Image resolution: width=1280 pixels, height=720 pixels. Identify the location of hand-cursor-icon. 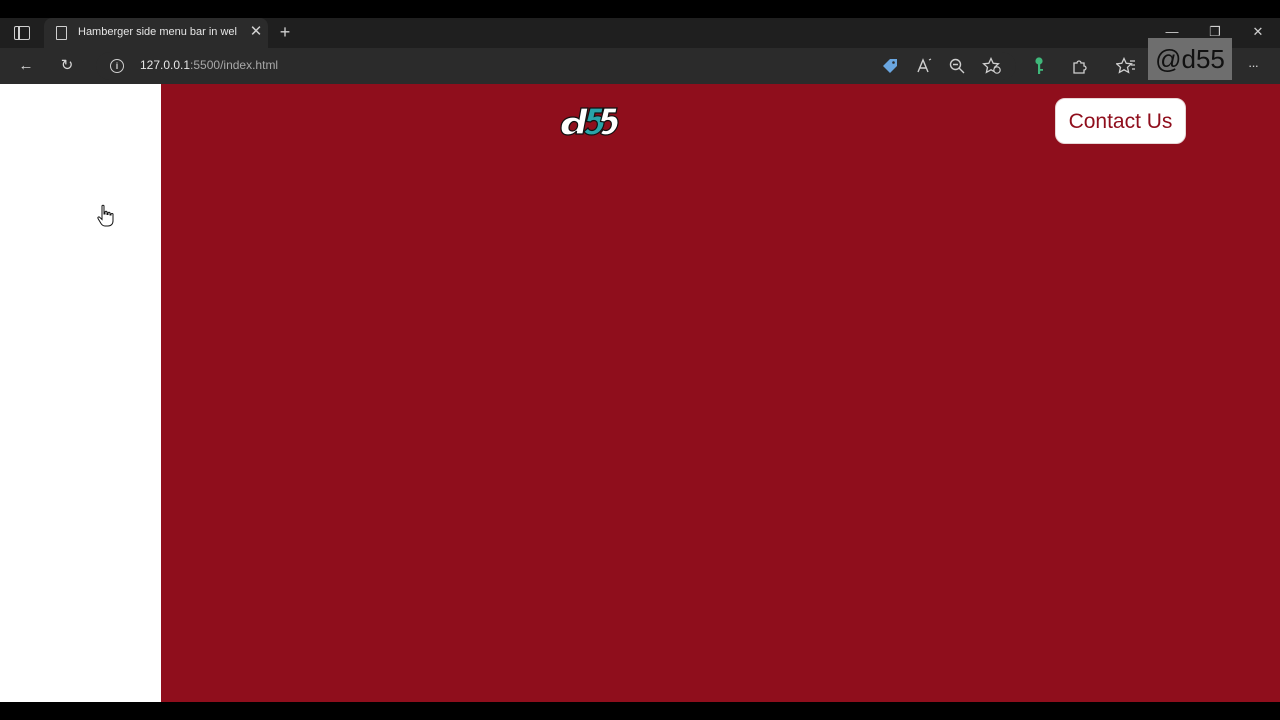
(105, 215).